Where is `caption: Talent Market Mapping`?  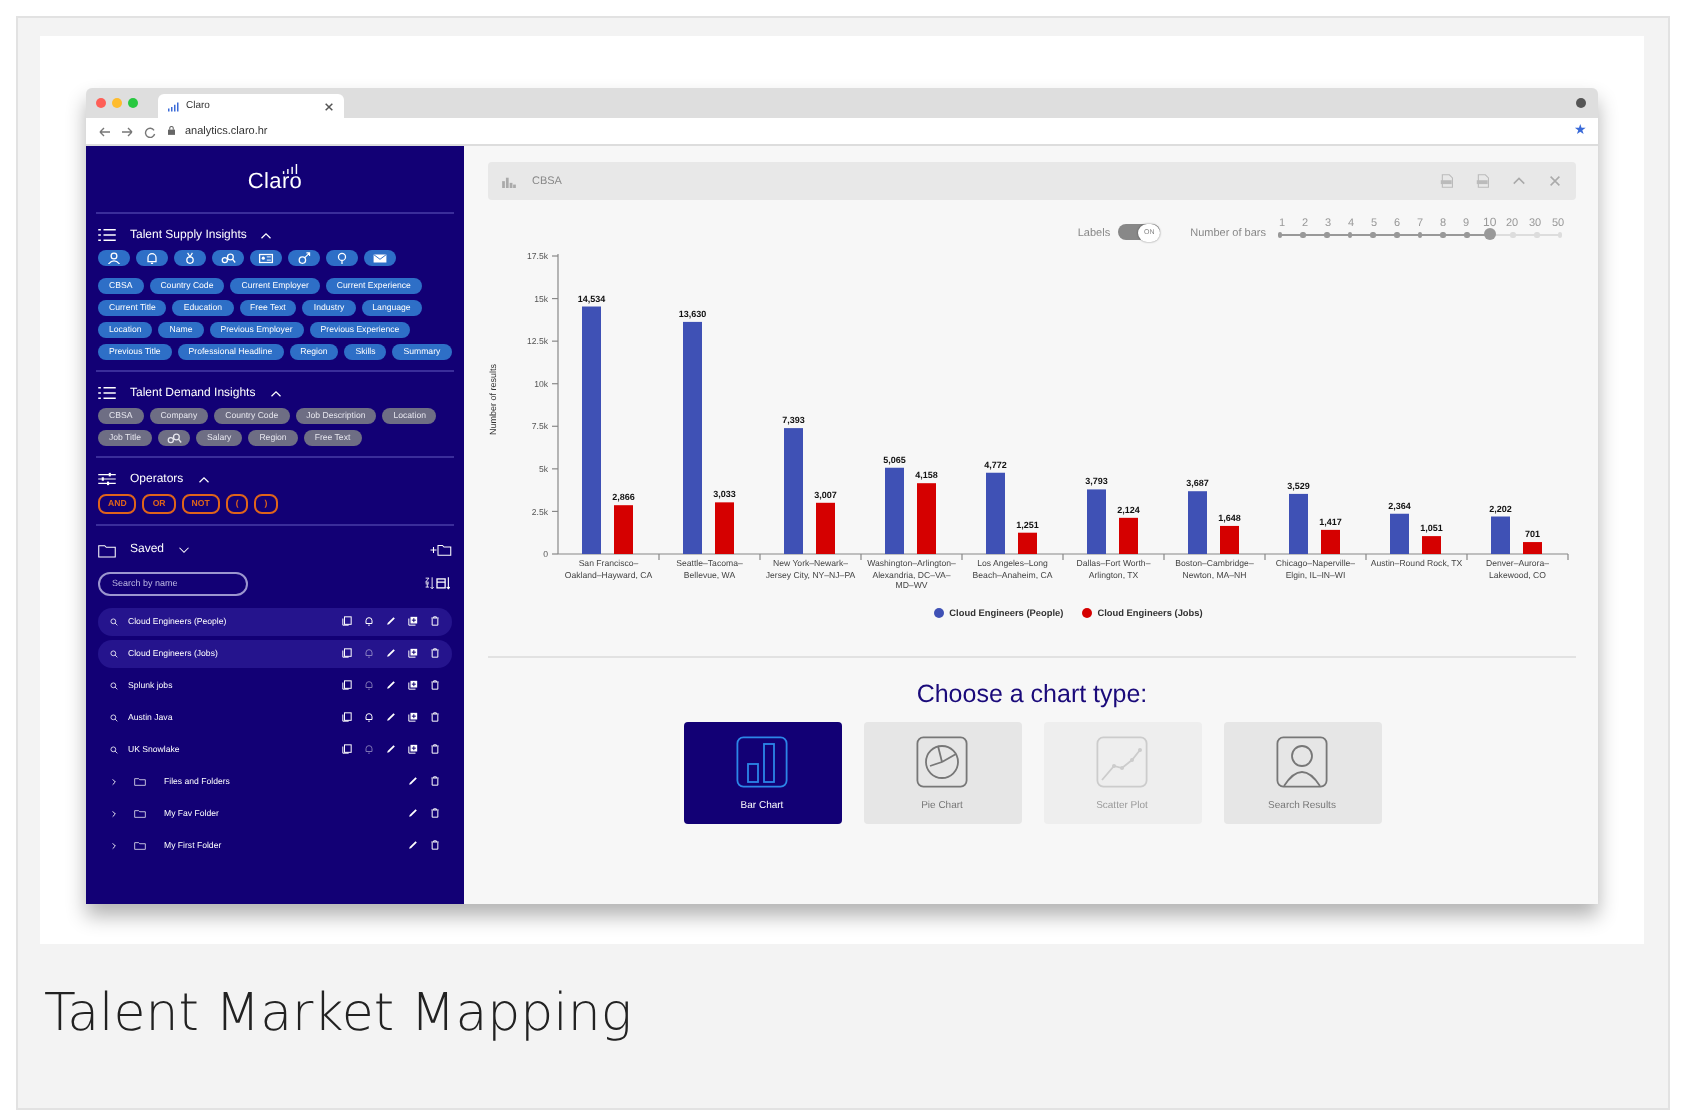 caption: Talent Market Mapping is located at coordinates (339, 1014).